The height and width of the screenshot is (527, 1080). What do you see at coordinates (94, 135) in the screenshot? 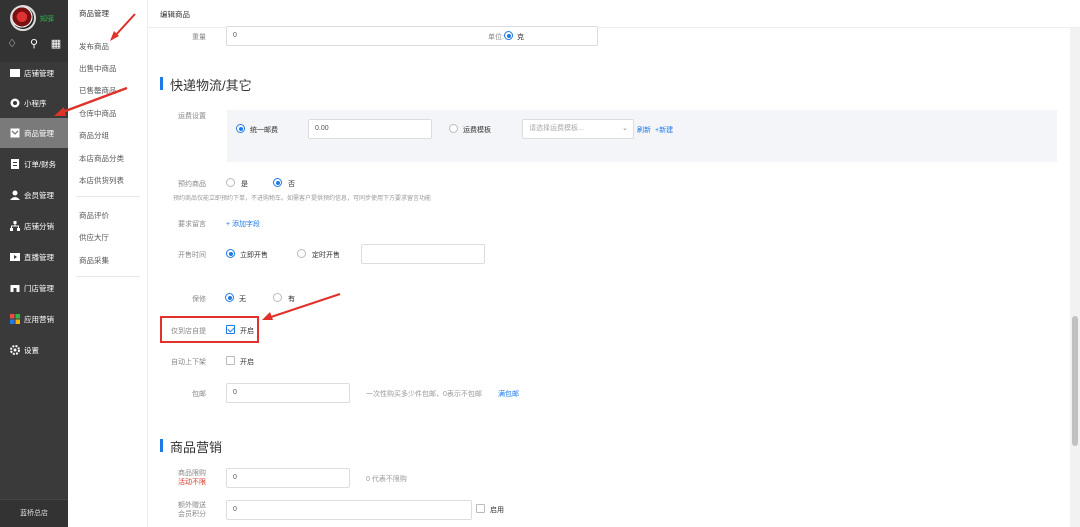
I see `submenu-item-groups: 商品分组` at bounding box center [94, 135].